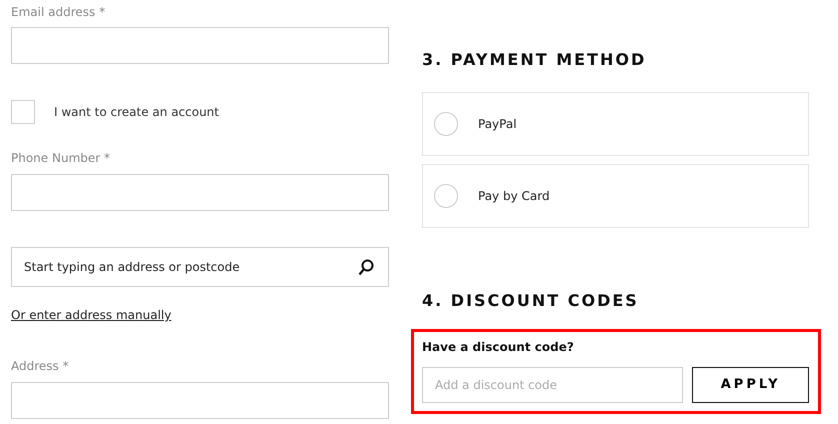 This screenshot has height=424, width=838. What do you see at coordinates (200, 192) in the screenshot?
I see `phone-field` at bounding box center [200, 192].